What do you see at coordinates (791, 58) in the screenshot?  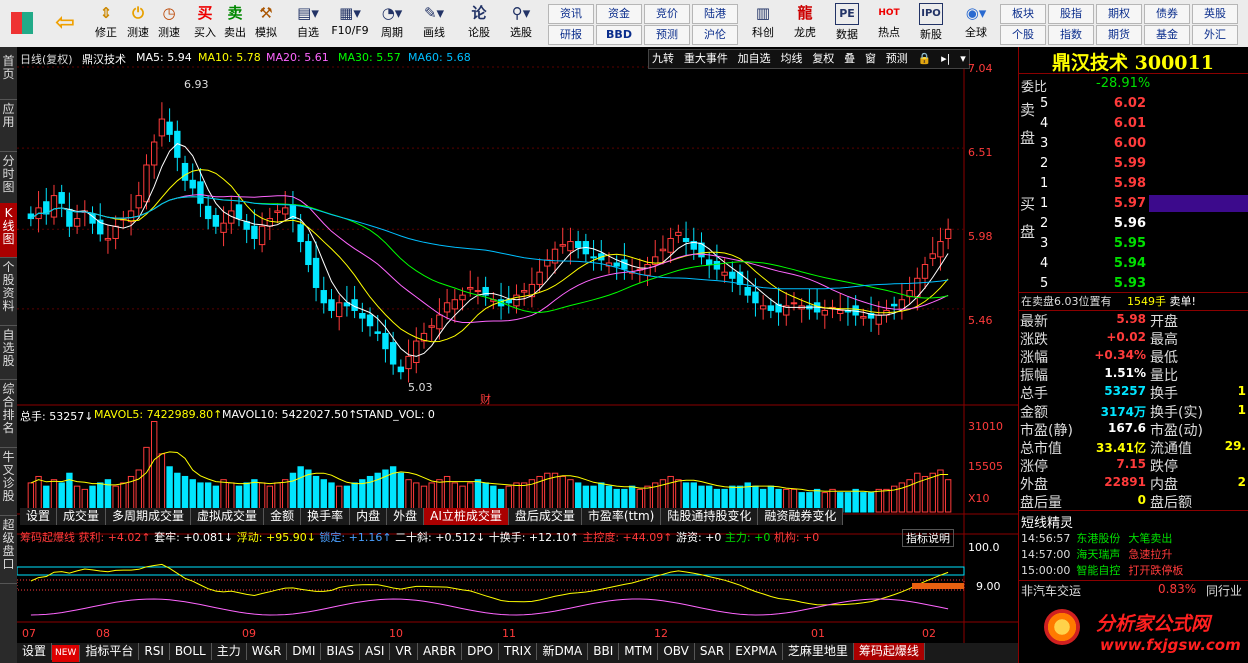 I see `ma-button: 均线` at bounding box center [791, 58].